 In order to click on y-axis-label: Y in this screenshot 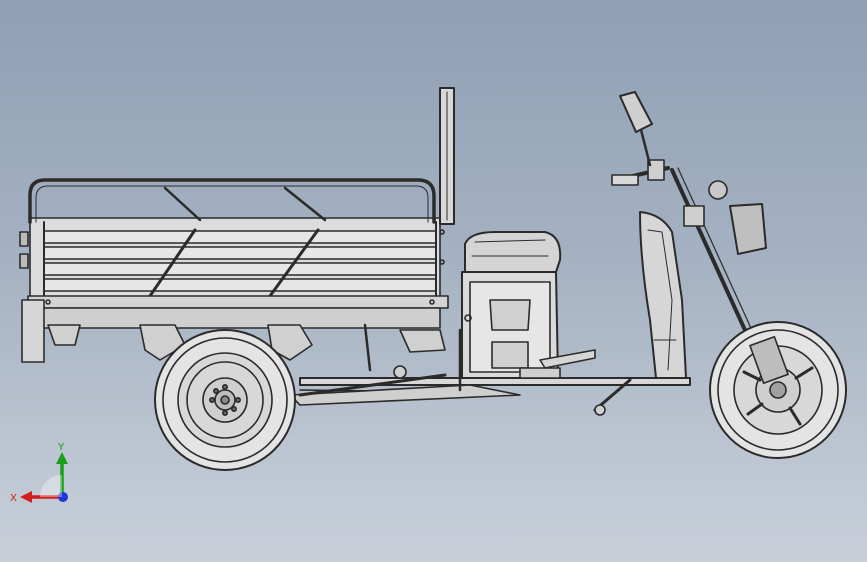, I will do `click(61, 447)`.